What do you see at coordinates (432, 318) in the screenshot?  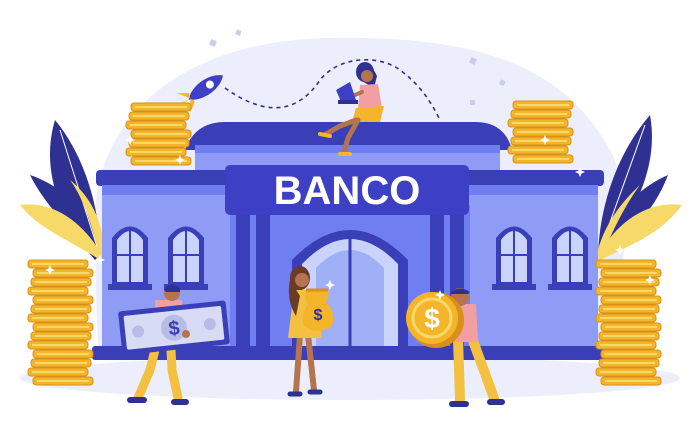 I see `coin-symbol: $` at bounding box center [432, 318].